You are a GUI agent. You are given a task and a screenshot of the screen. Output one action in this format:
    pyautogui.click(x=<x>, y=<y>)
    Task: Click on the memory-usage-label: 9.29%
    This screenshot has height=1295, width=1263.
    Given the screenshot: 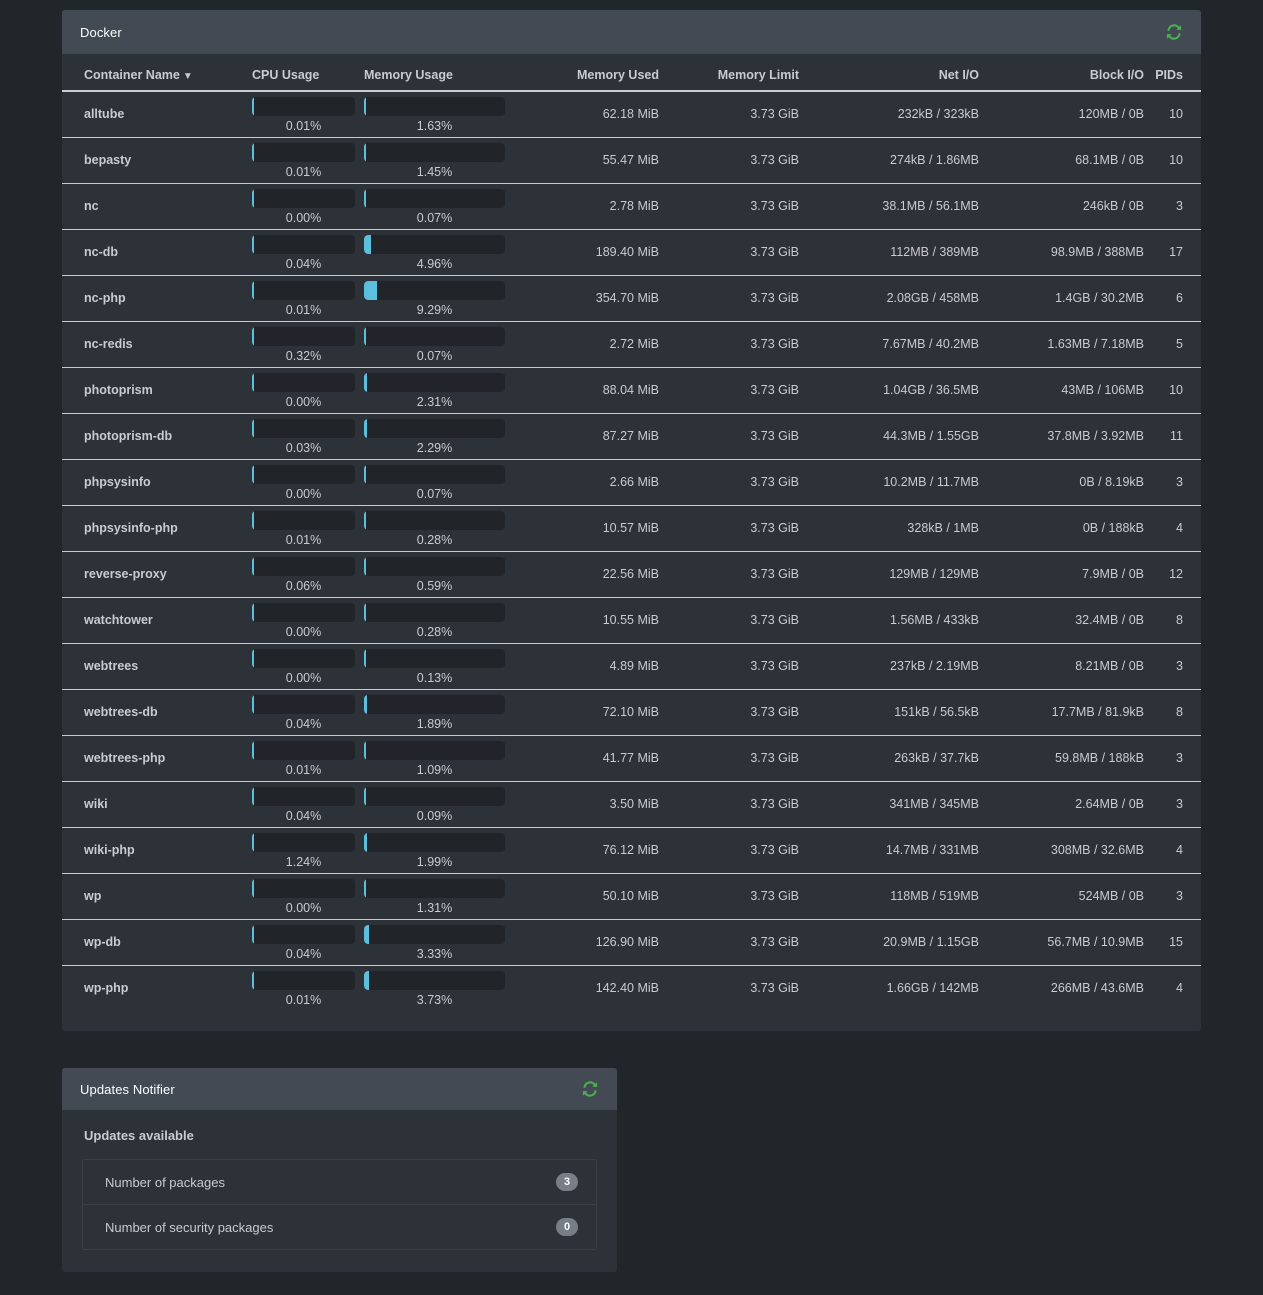 What is the action you would take?
    pyautogui.click(x=434, y=310)
    